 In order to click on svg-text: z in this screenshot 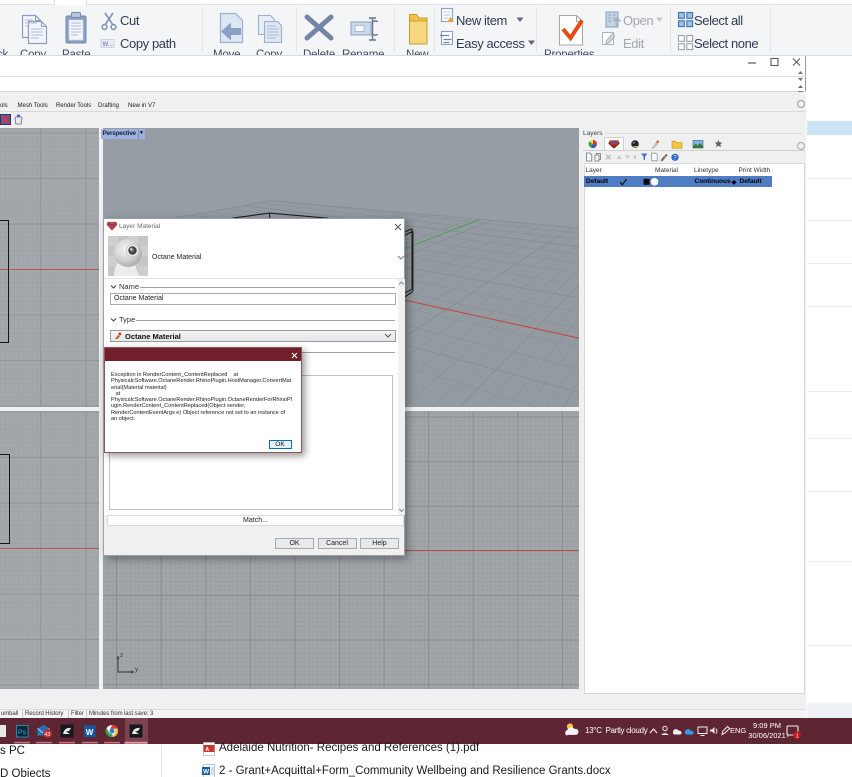, I will do `click(121, 655)`.